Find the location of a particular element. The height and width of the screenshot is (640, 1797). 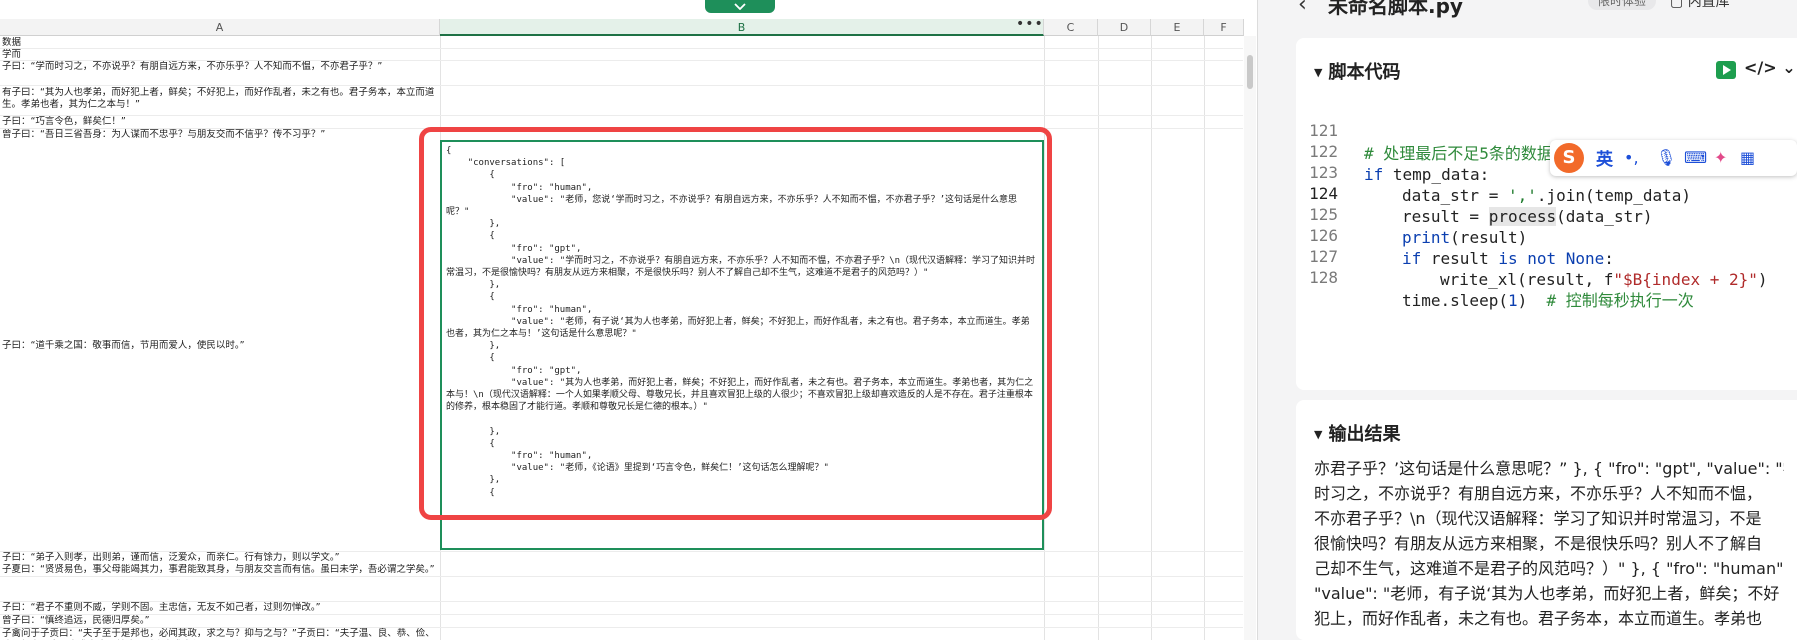

chevron-down-icon is located at coordinates (740, 6).